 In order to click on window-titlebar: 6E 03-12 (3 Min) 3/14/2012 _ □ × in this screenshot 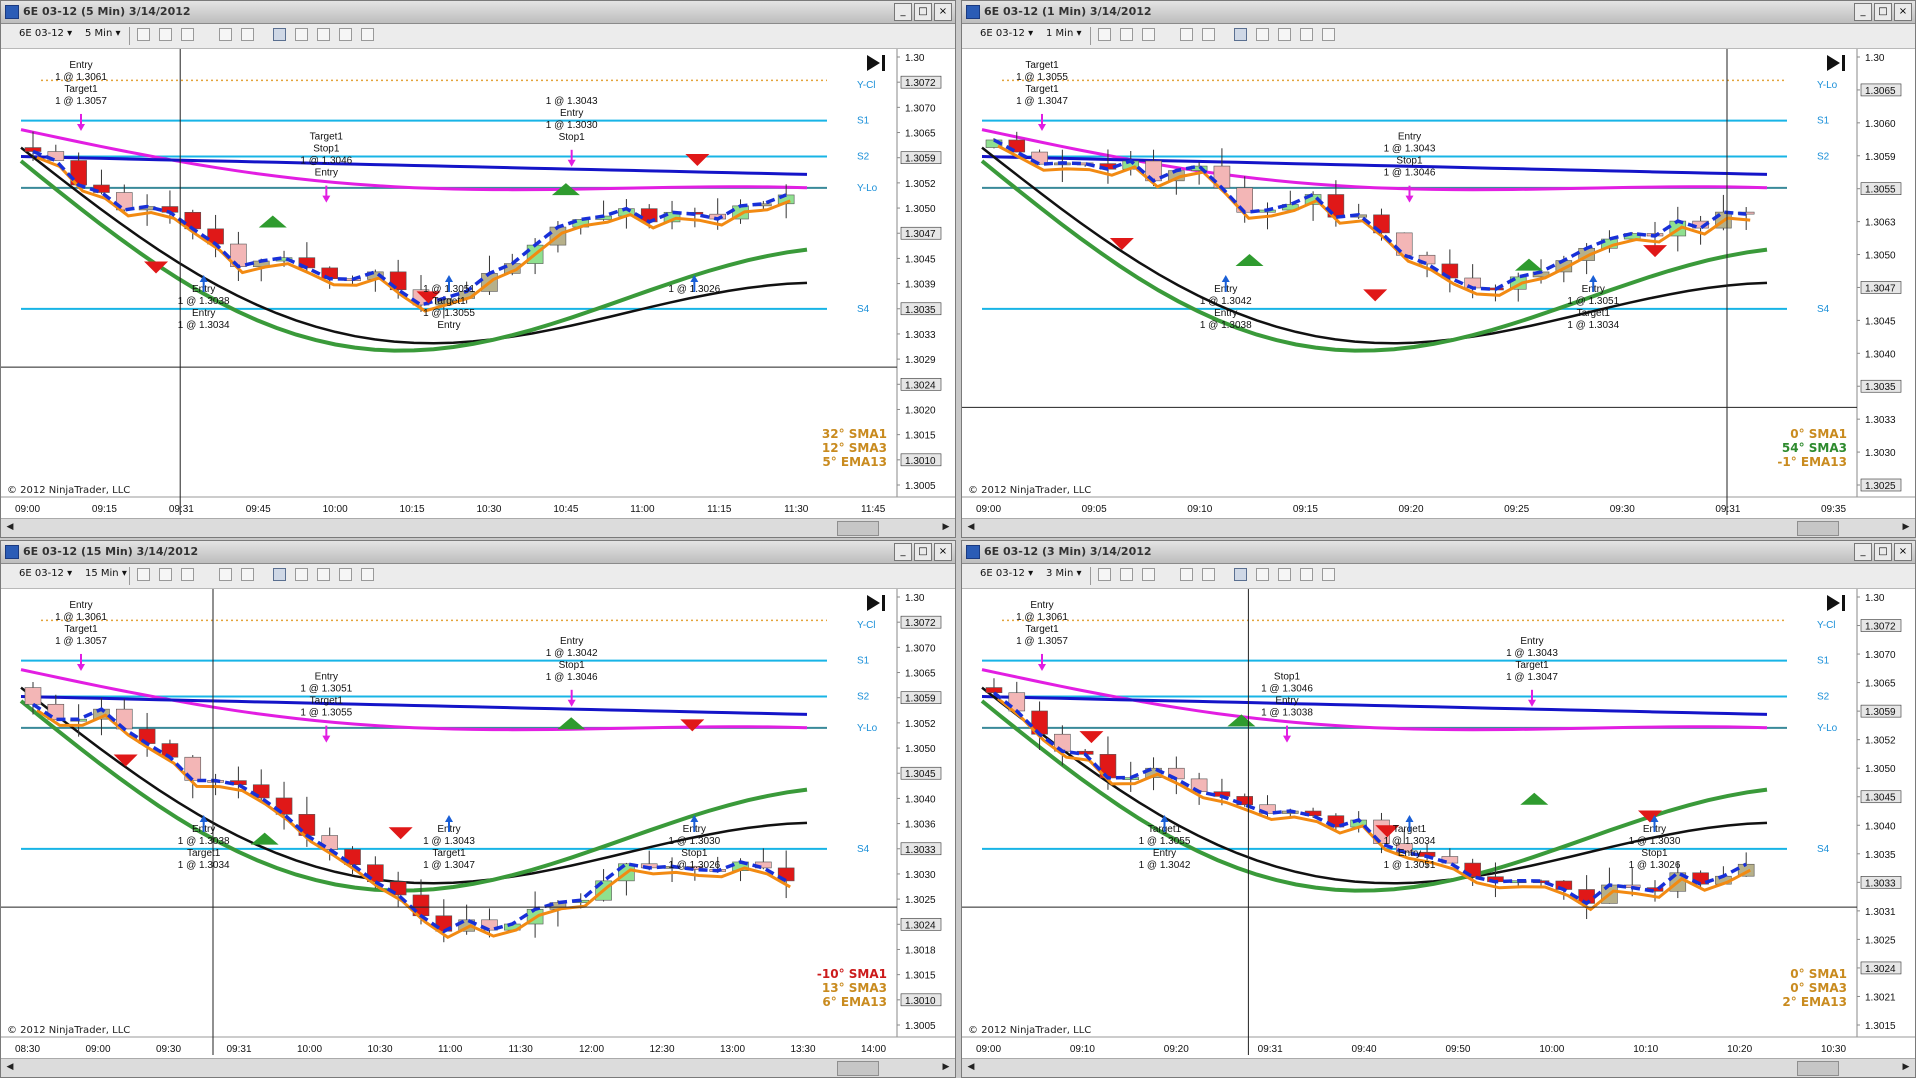, I will do `click(1438, 552)`.